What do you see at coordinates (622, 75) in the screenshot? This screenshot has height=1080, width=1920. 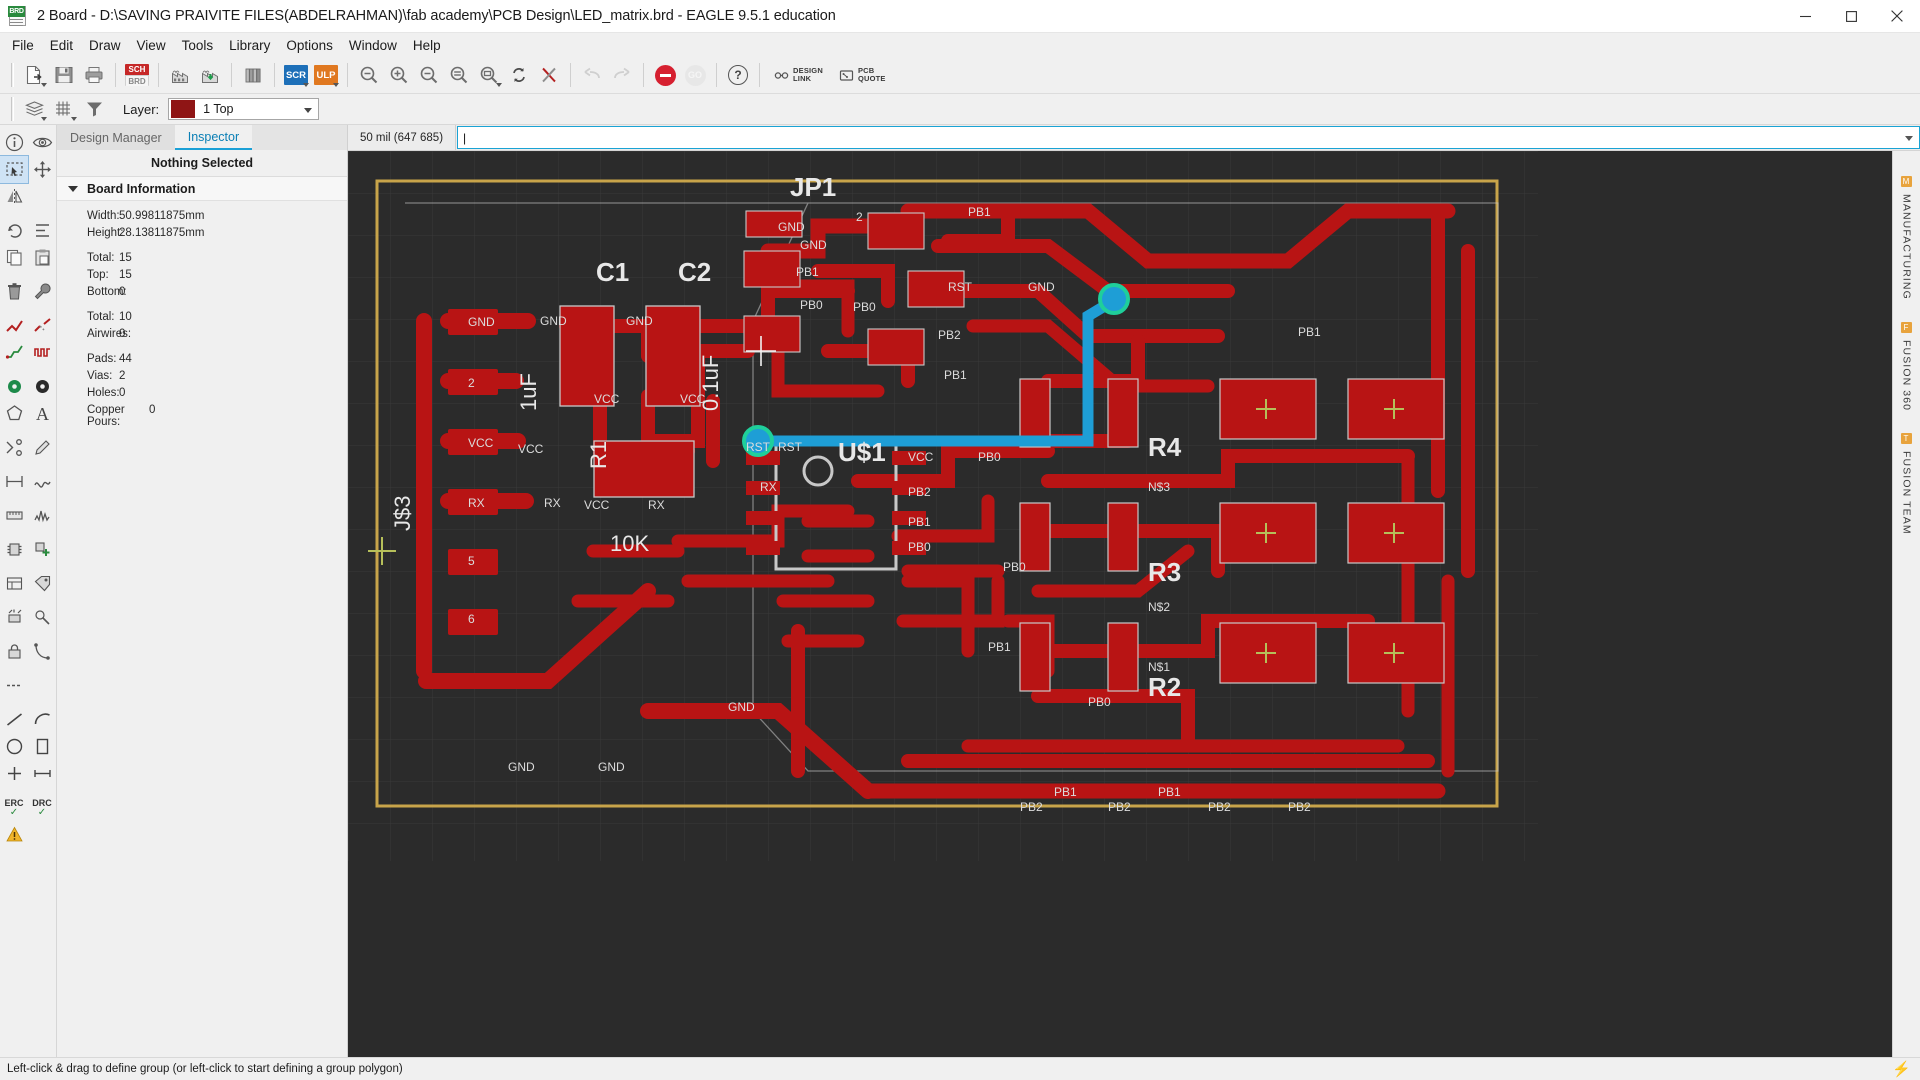 I see `redo-arrow-icon` at bounding box center [622, 75].